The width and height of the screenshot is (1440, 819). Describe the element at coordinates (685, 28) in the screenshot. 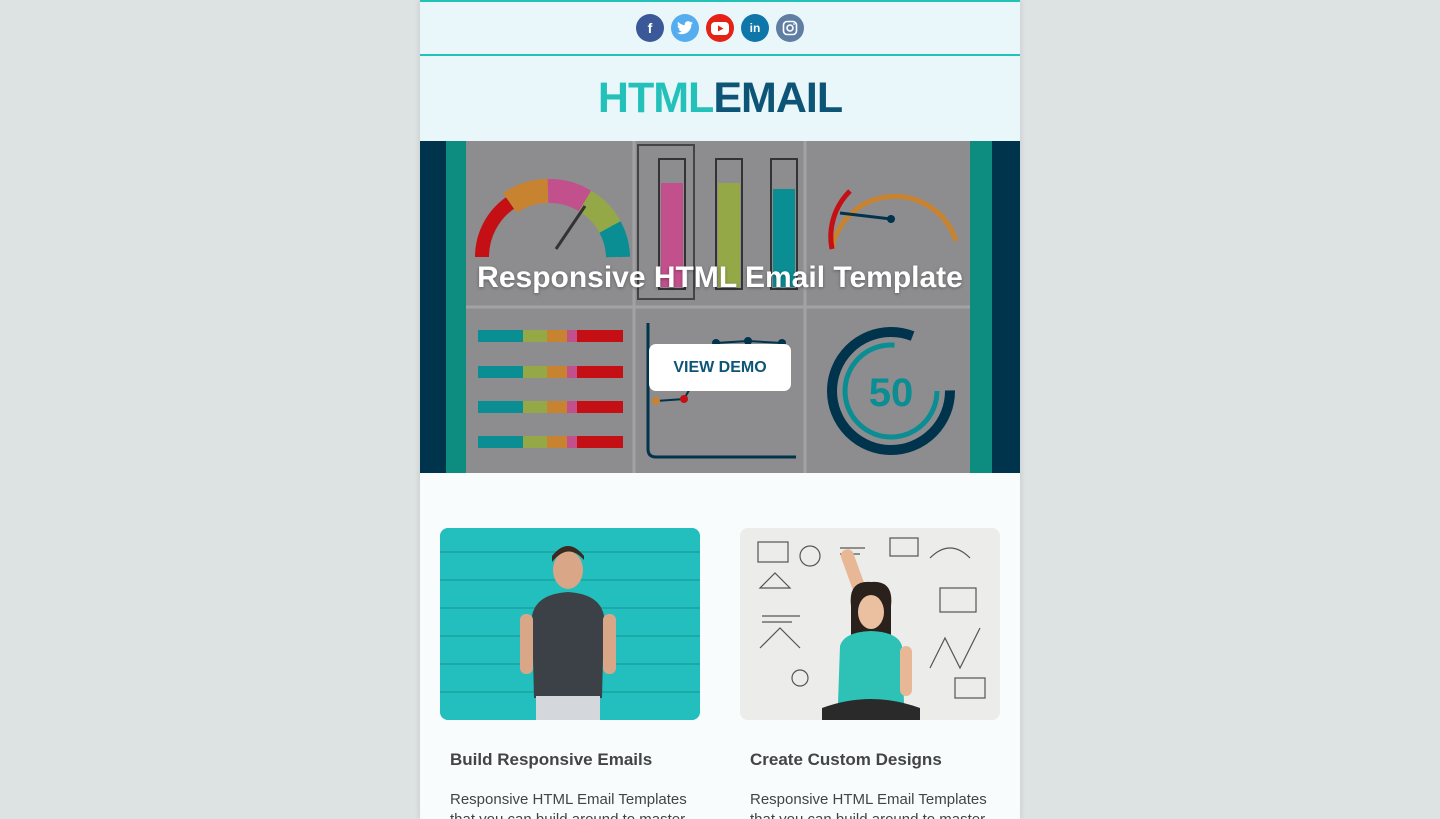

I see `twitter-icon` at that location.